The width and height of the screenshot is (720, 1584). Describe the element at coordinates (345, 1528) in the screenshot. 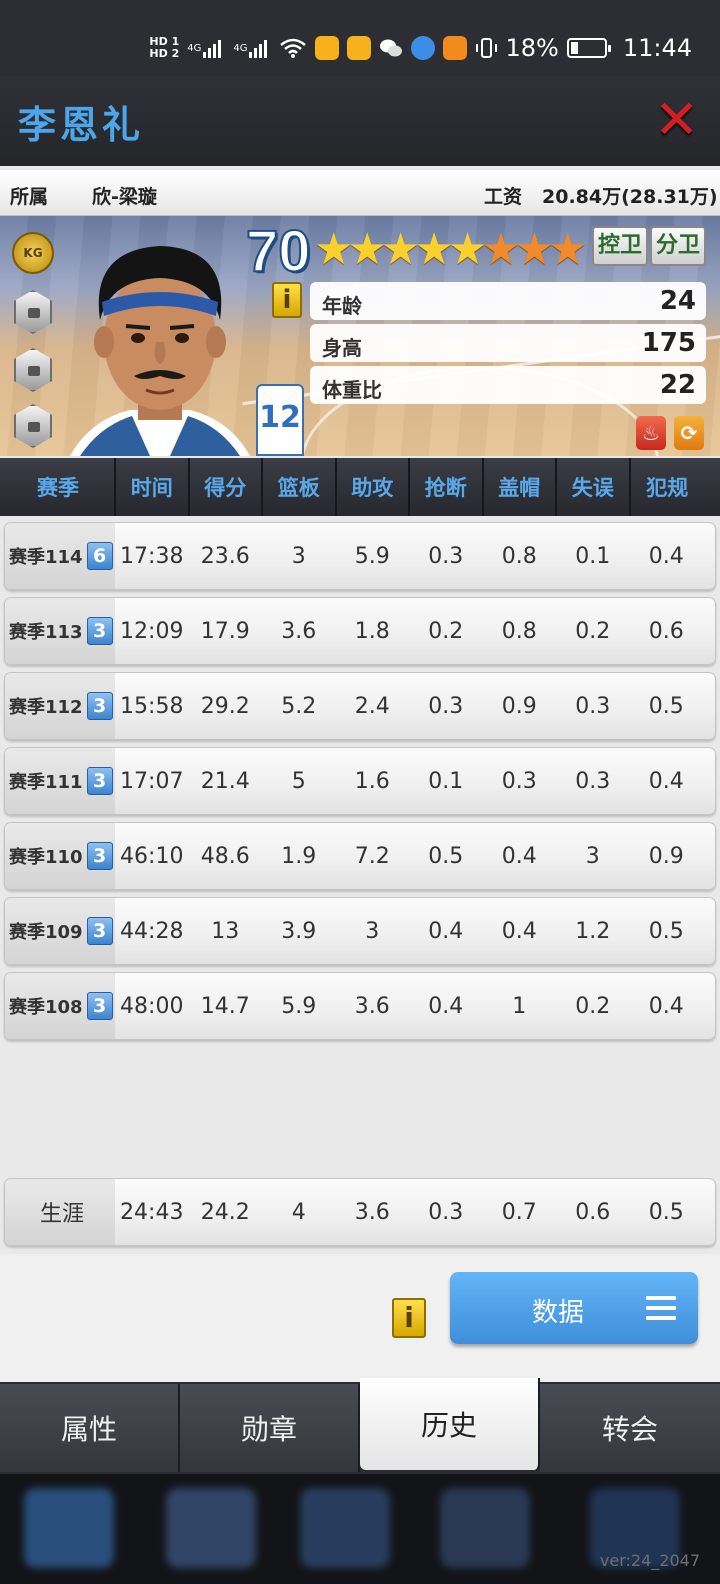

I see `nav-lineup-icon` at that location.